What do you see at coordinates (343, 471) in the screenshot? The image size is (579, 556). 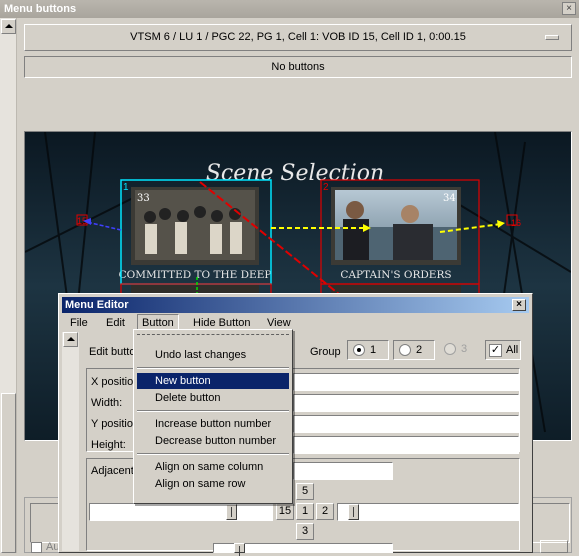 I see `adjacent-field` at bounding box center [343, 471].